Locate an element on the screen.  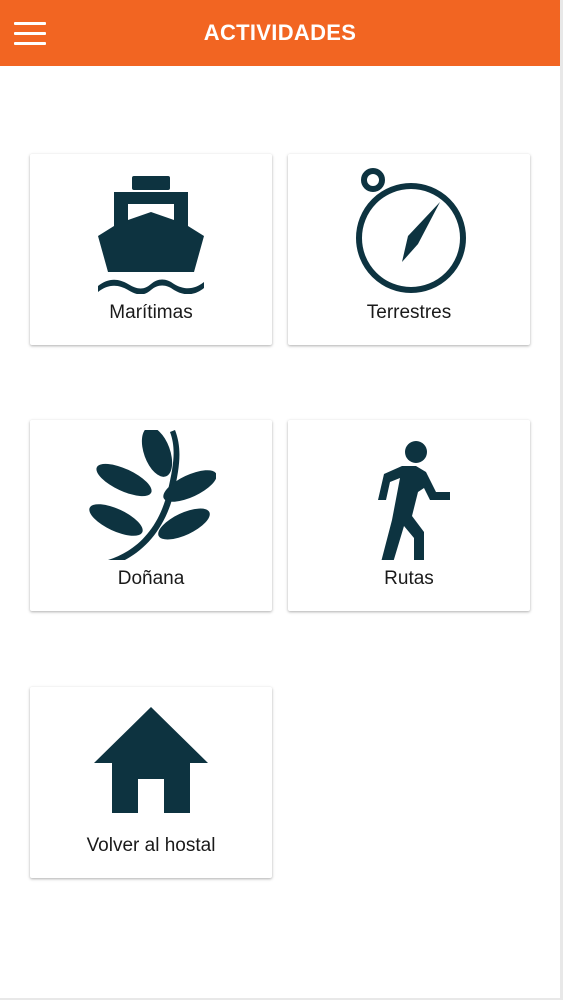
card-maritimas: Marítimas is located at coordinates (151, 249).